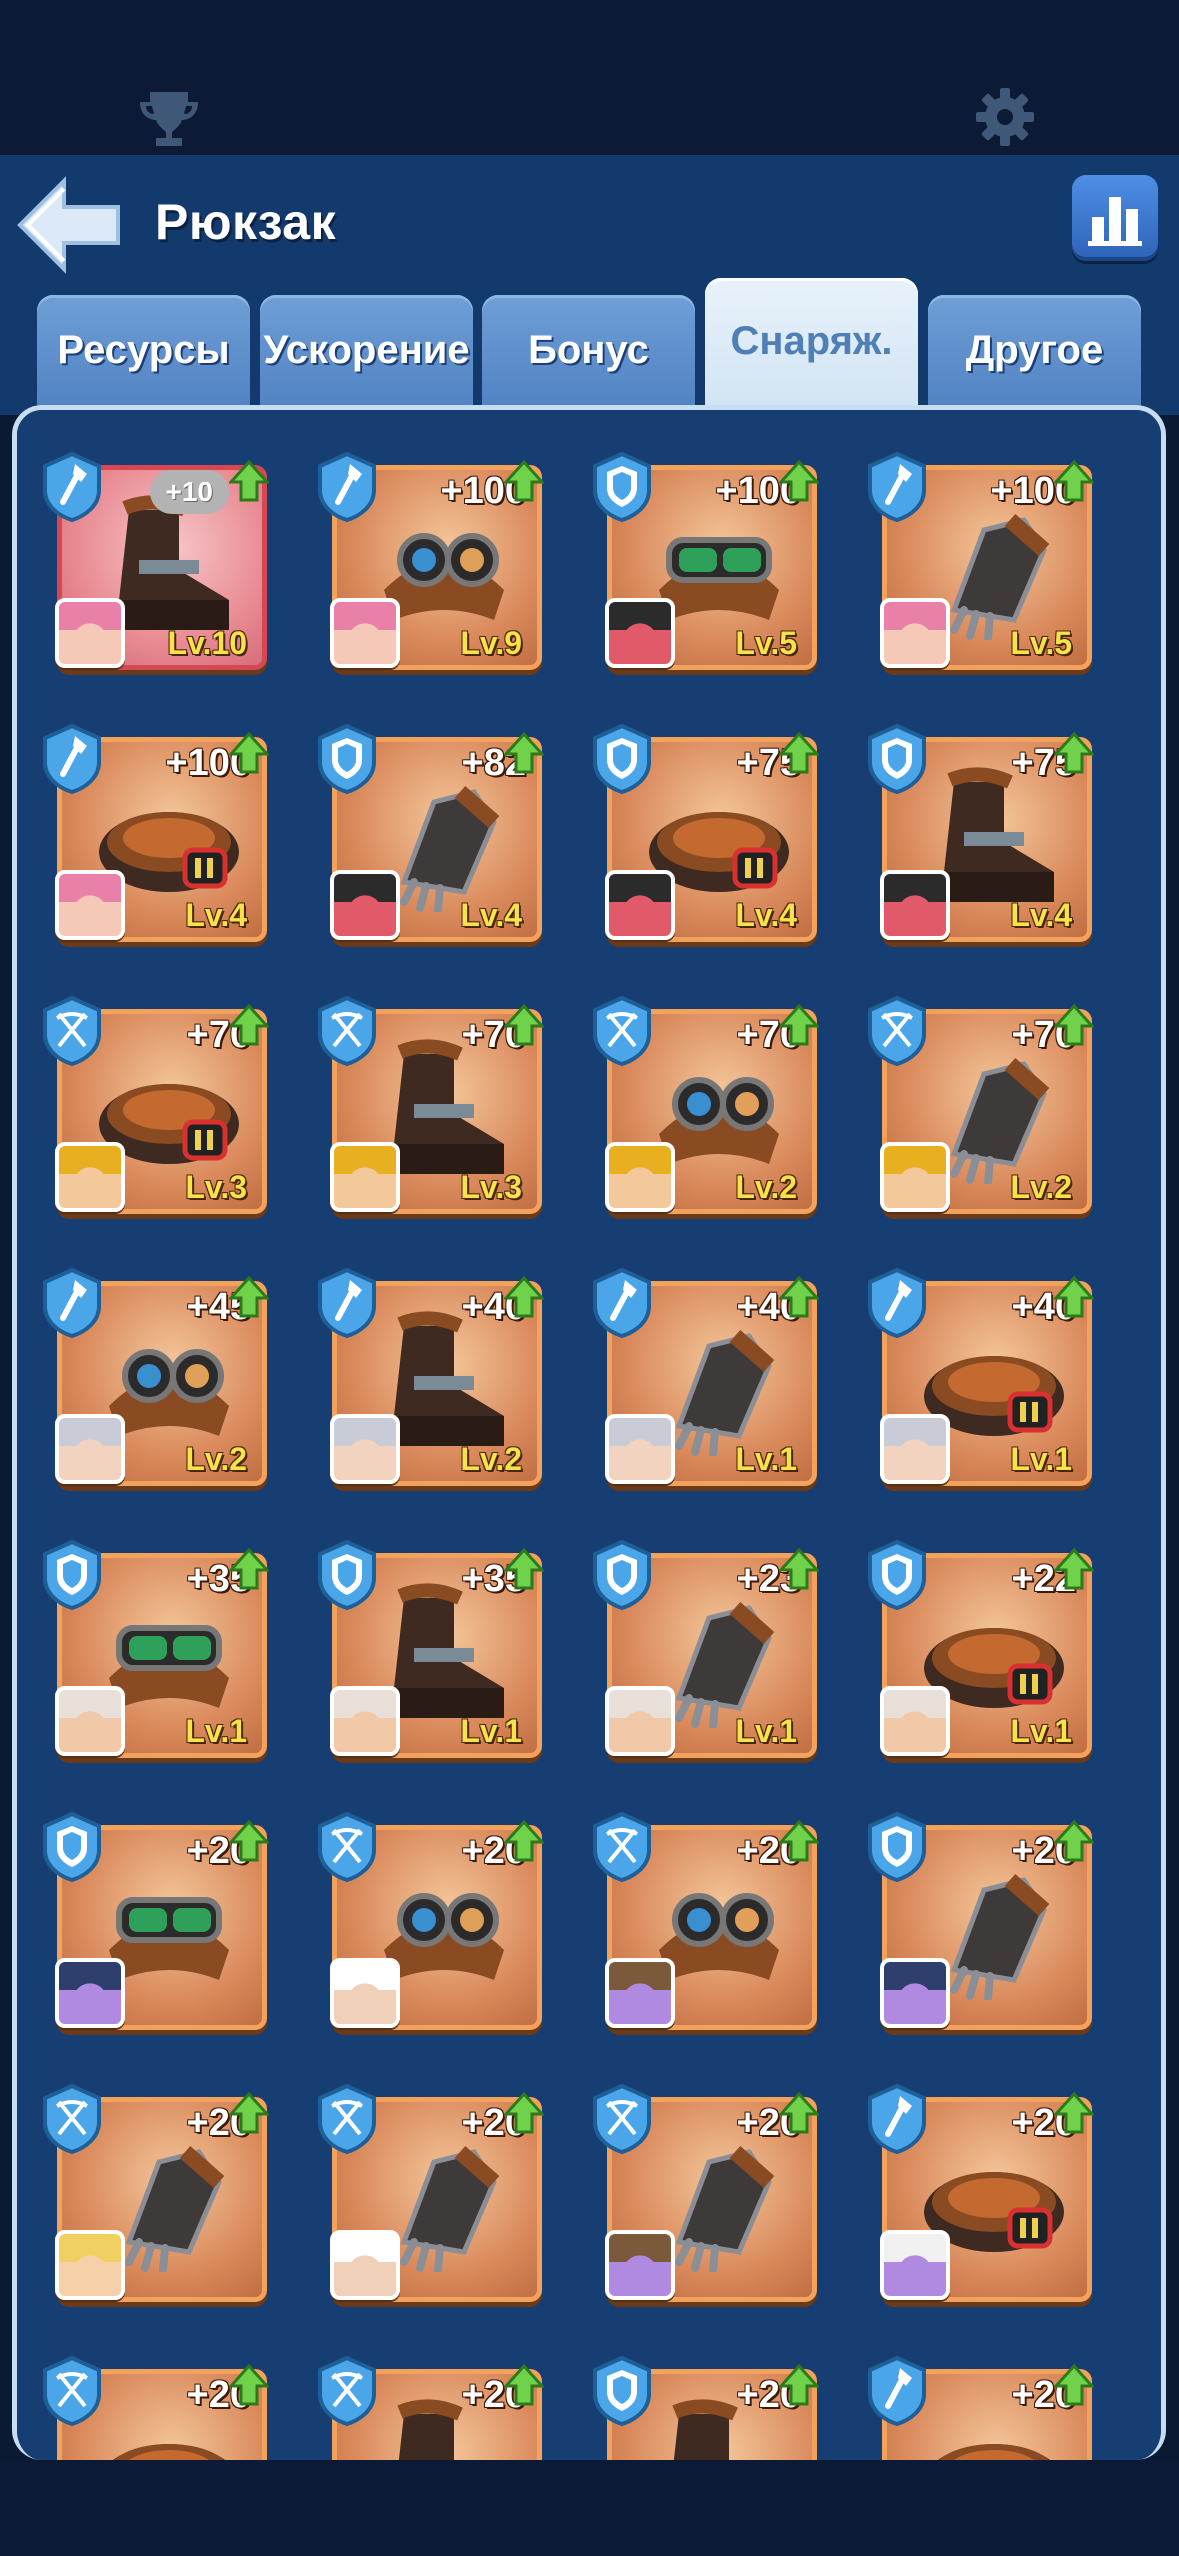 The height and width of the screenshot is (2556, 1179). What do you see at coordinates (143, 350) in the screenshot?
I see `tab-resources: Ресурсы` at bounding box center [143, 350].